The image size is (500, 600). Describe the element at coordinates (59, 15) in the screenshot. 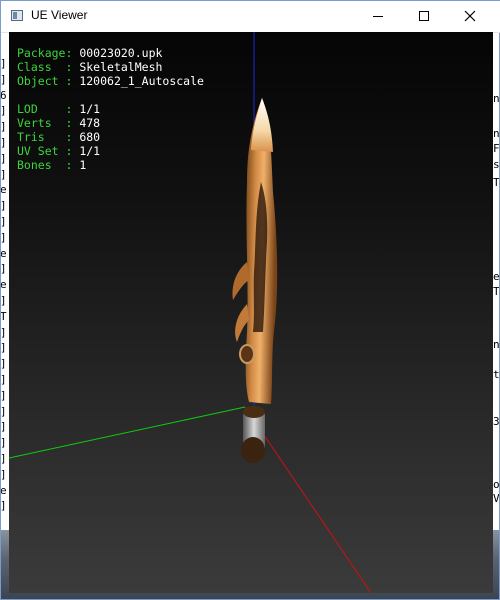

I see `window-title: UE Viewer` at that location.